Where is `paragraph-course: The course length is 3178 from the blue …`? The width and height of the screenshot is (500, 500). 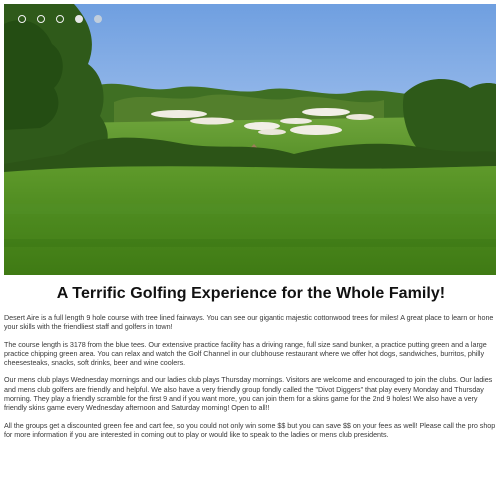 paragraph-course: The course length is 3178 from the blue … is located at coordinates (245, 353).